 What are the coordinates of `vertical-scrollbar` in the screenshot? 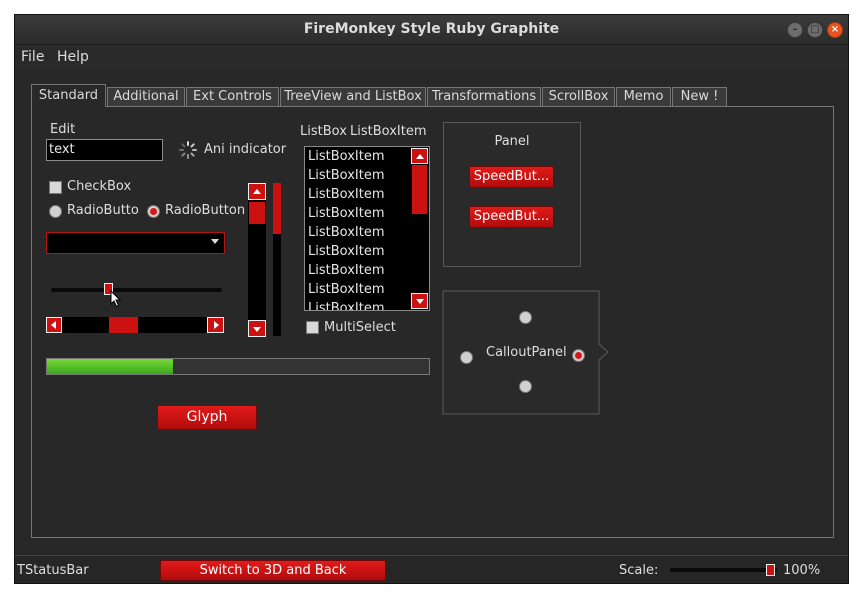 It's located at (257, 260).